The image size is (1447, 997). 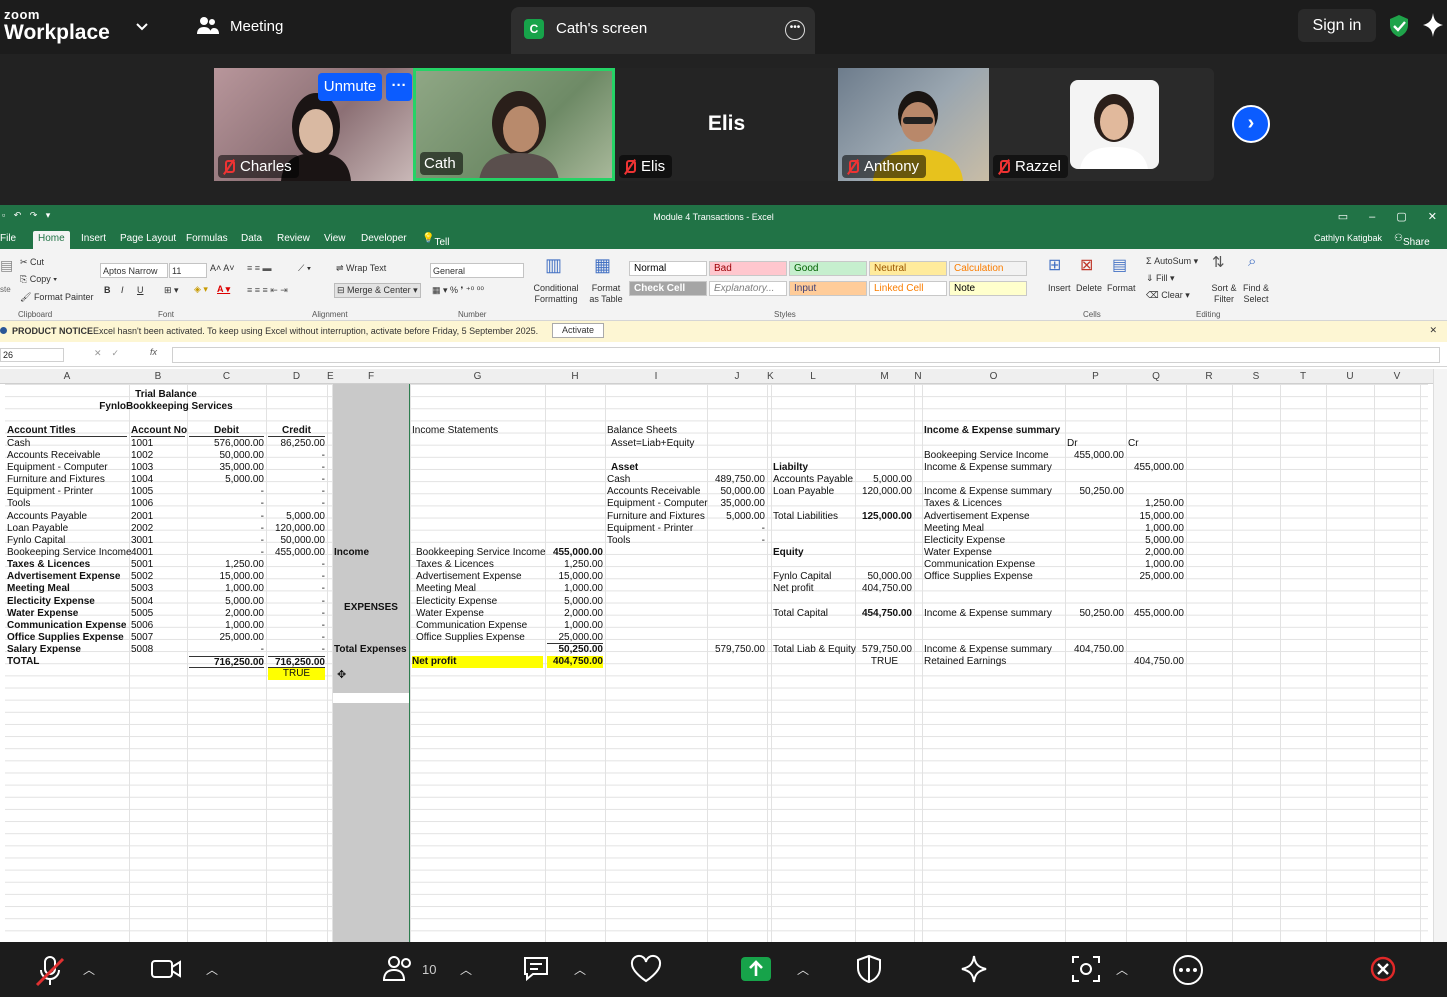 I want to click on fx-icon: fx, so click(x=153, y=352).